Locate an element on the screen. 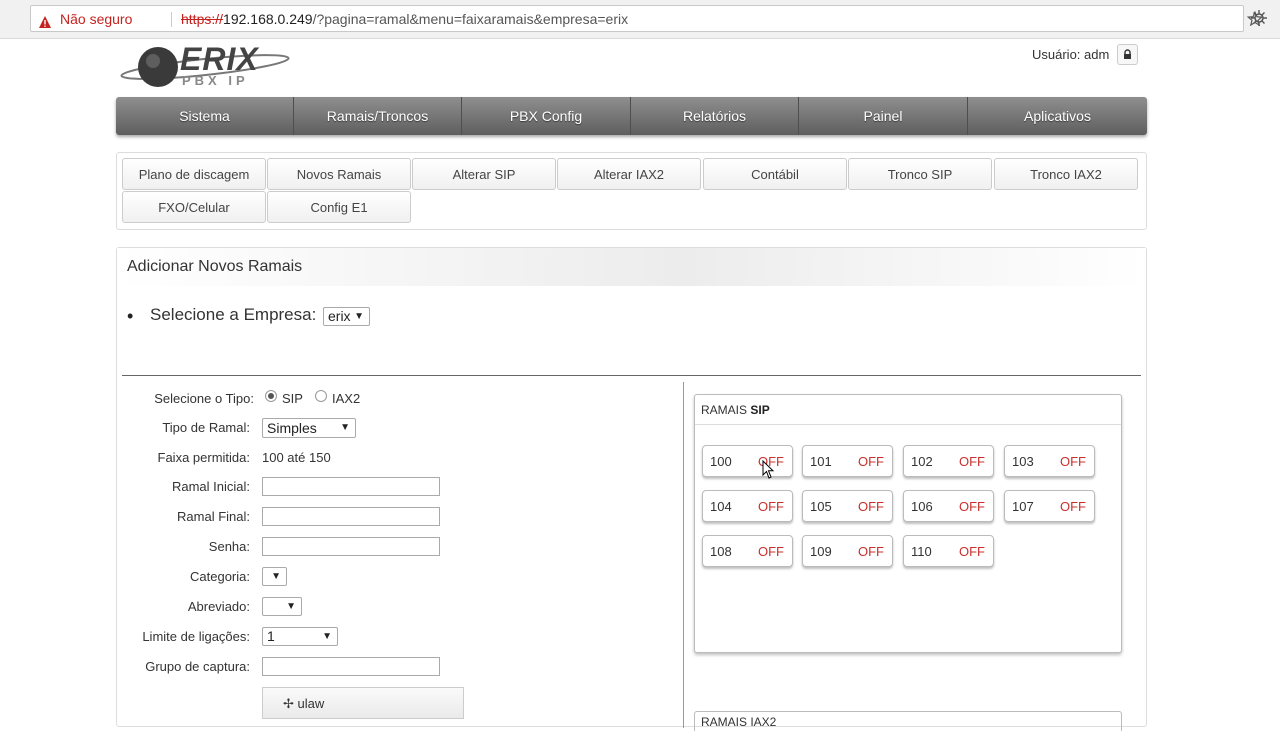 The width and height of the screenshot is (1280, 731). tab-fxo-celular: FXO/Celular is located at coordinates (194, 207).